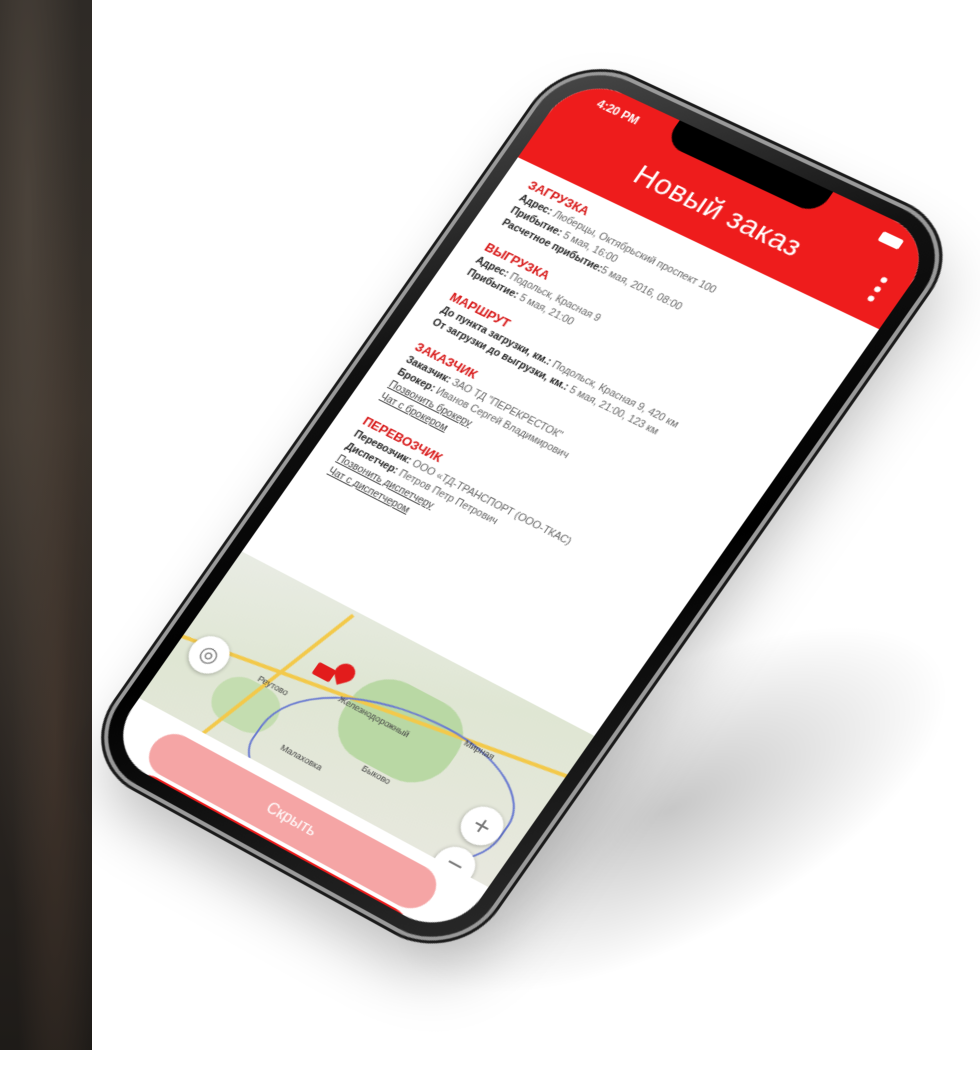 The height and width of the screenshot is (1070, 980). I want to click on battery-icon, so click(891, 240).